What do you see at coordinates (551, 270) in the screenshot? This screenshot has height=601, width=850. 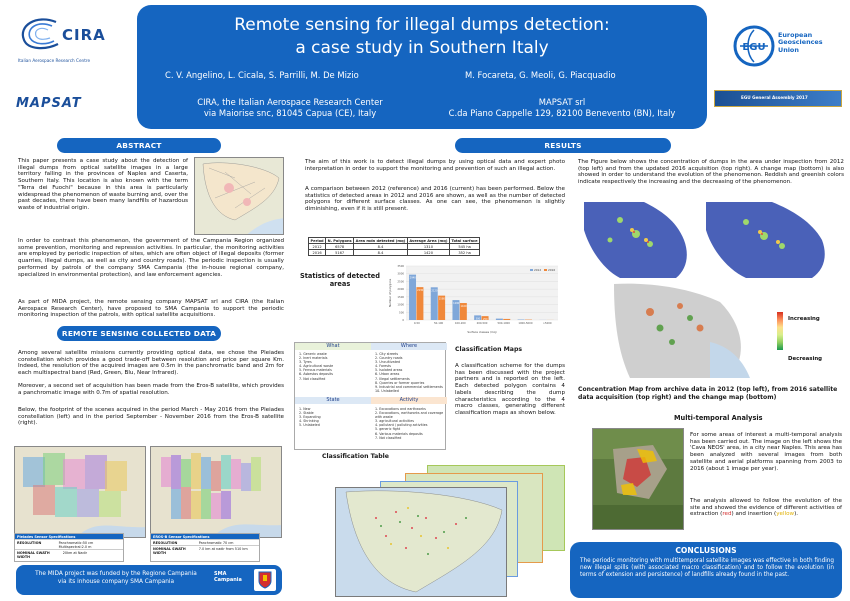 I see `legend-label-2016: 2016` at bounding box center [551, 270].